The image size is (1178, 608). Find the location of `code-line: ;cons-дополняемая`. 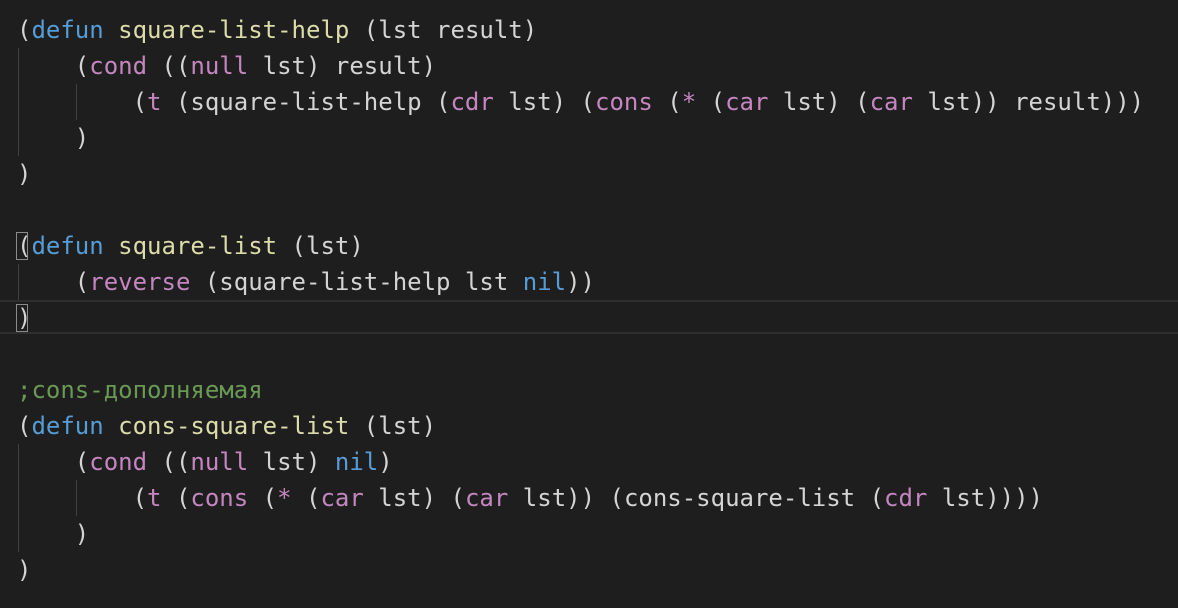

code-line: ;cons-дополняемая is located at coordinates (589, 390).